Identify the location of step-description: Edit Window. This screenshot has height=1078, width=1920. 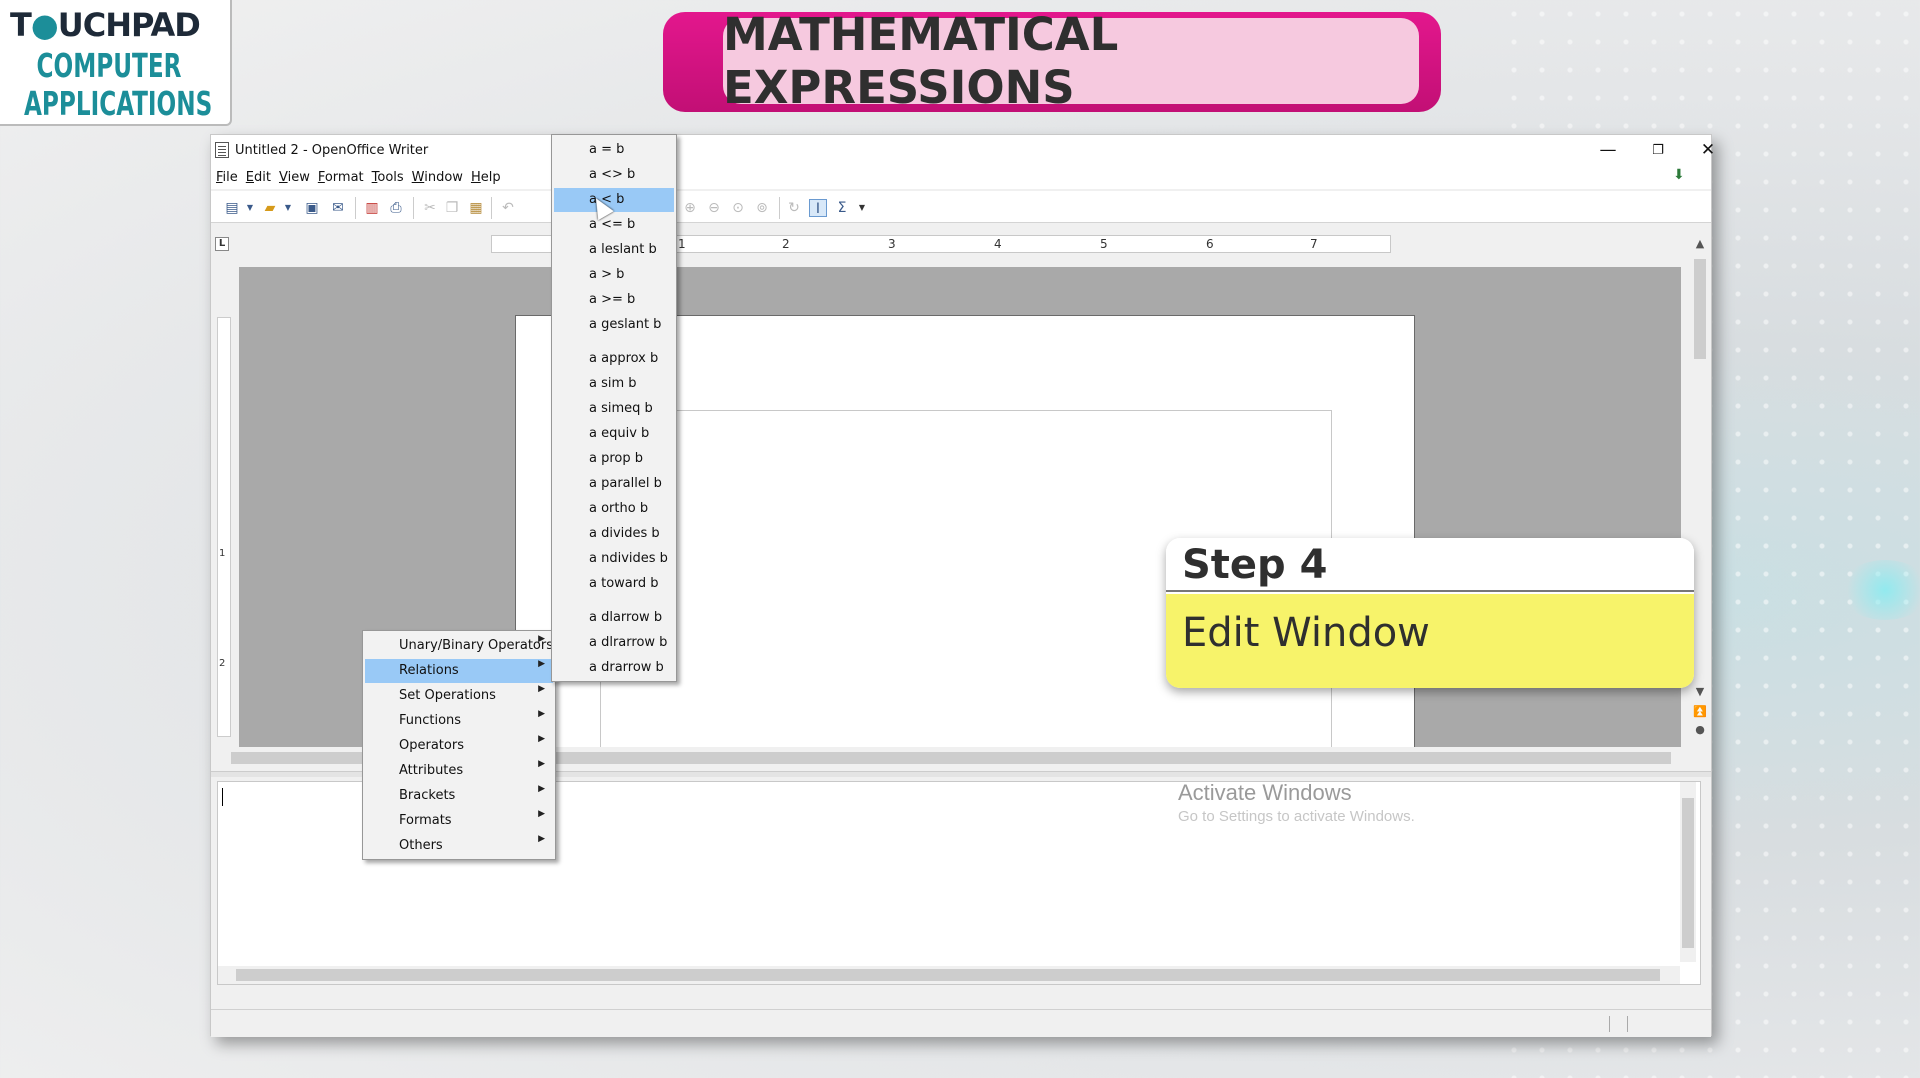
(1430, 641).